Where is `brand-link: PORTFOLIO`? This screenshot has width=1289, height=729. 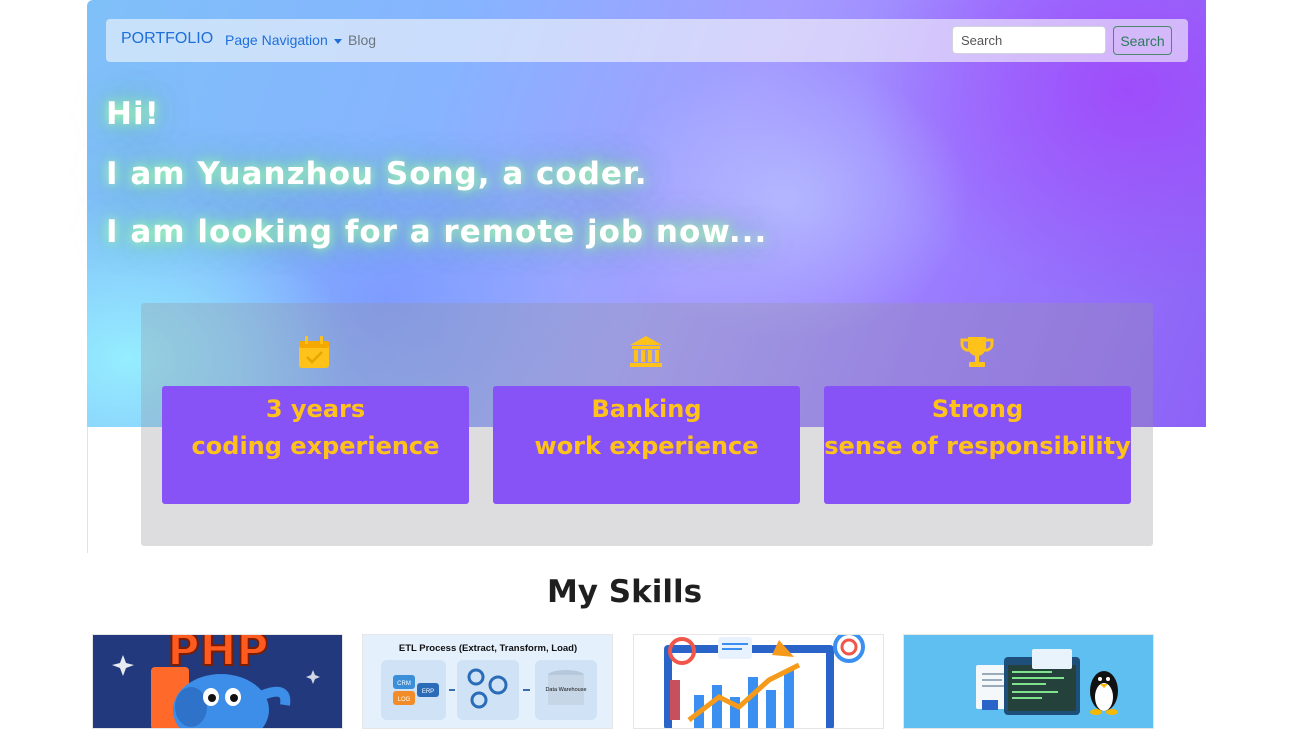
brand-link: PORTFOLIO is located at coordinates (167, 39).